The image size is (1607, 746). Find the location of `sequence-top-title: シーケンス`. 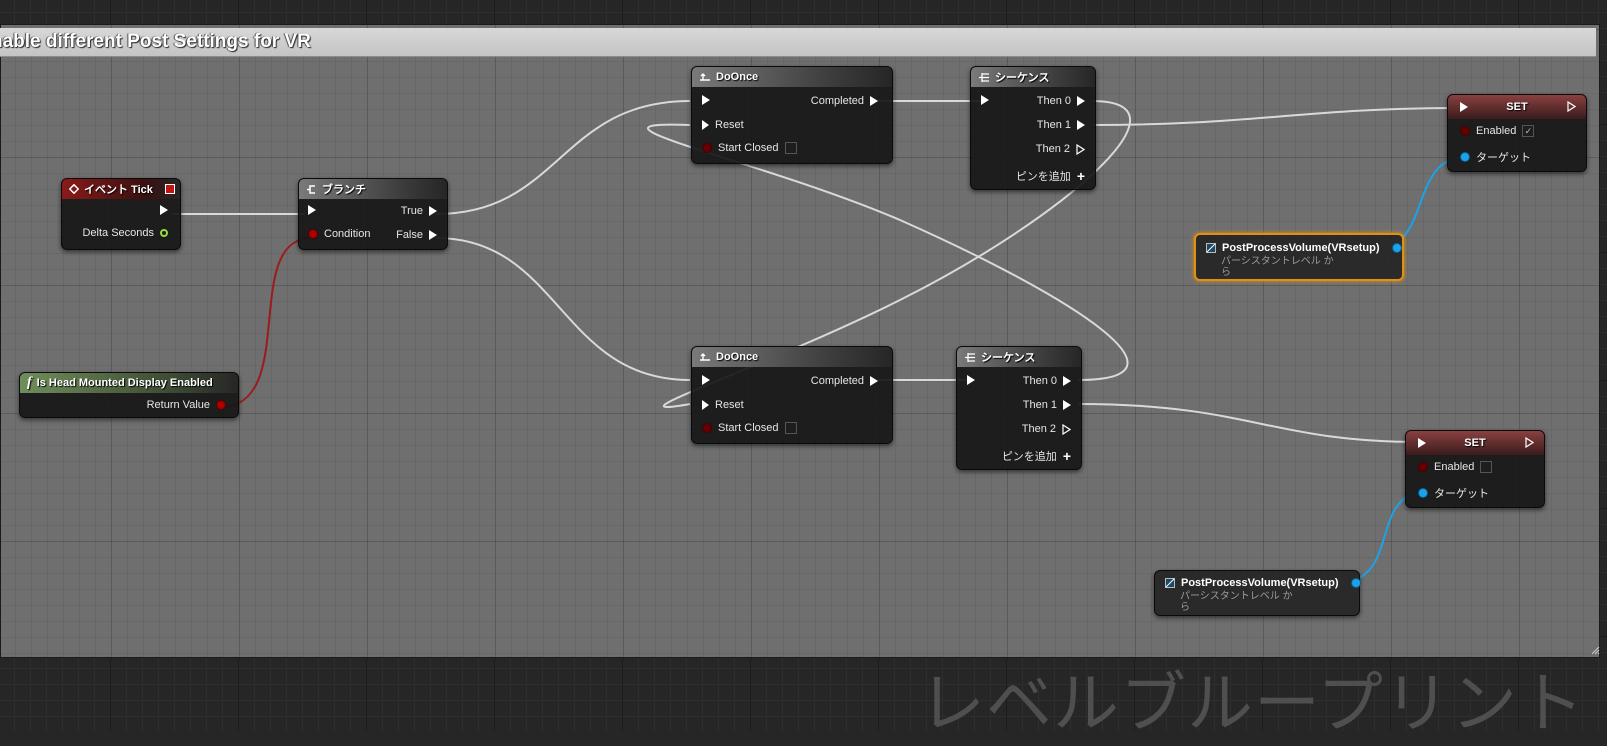

sequence-top-title: シーケンス is located at coordinates (1022, 78).